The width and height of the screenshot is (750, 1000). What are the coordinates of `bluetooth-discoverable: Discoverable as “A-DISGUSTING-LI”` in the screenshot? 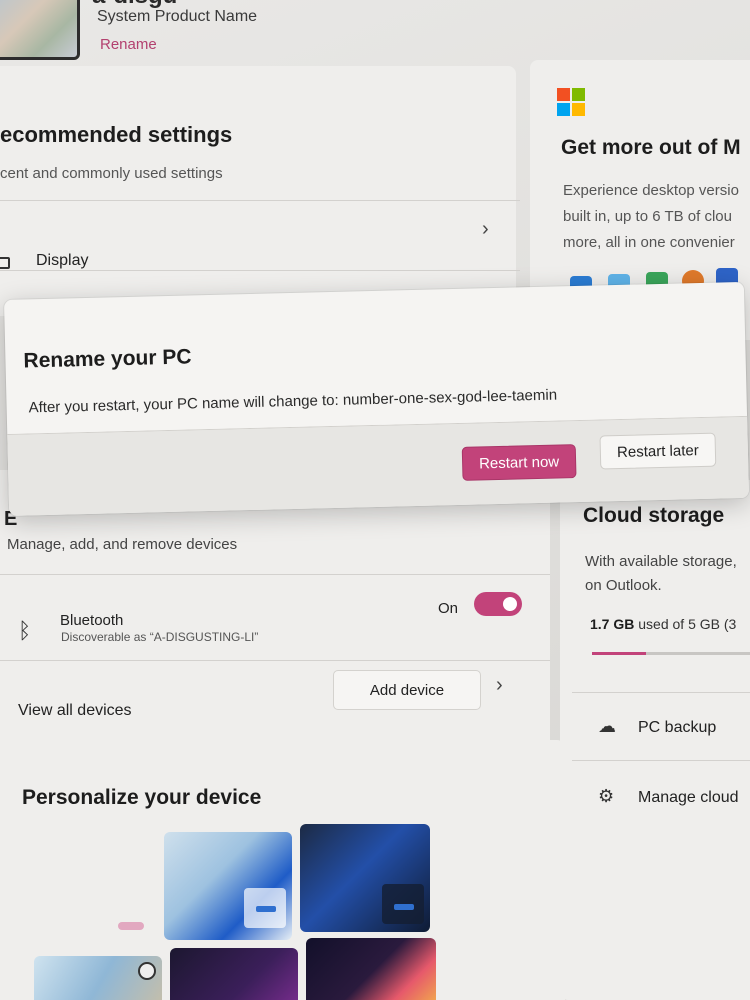 It's located at (160, 637).